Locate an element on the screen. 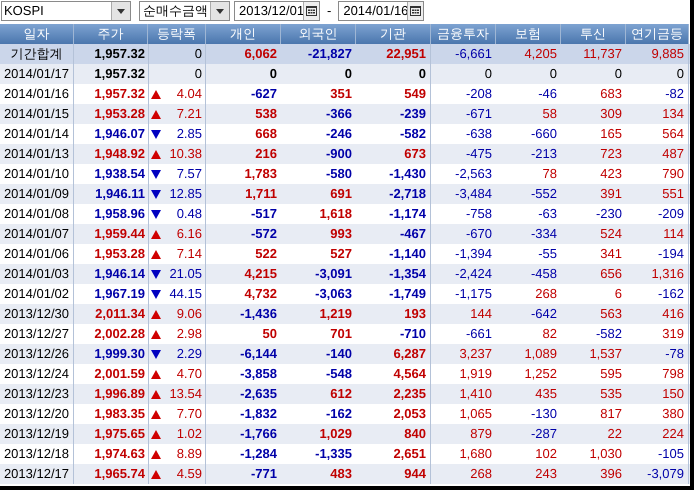 The width and height of the screenshot is (694, 490). change-value: 4.59 is located at coordinates (189, 474).